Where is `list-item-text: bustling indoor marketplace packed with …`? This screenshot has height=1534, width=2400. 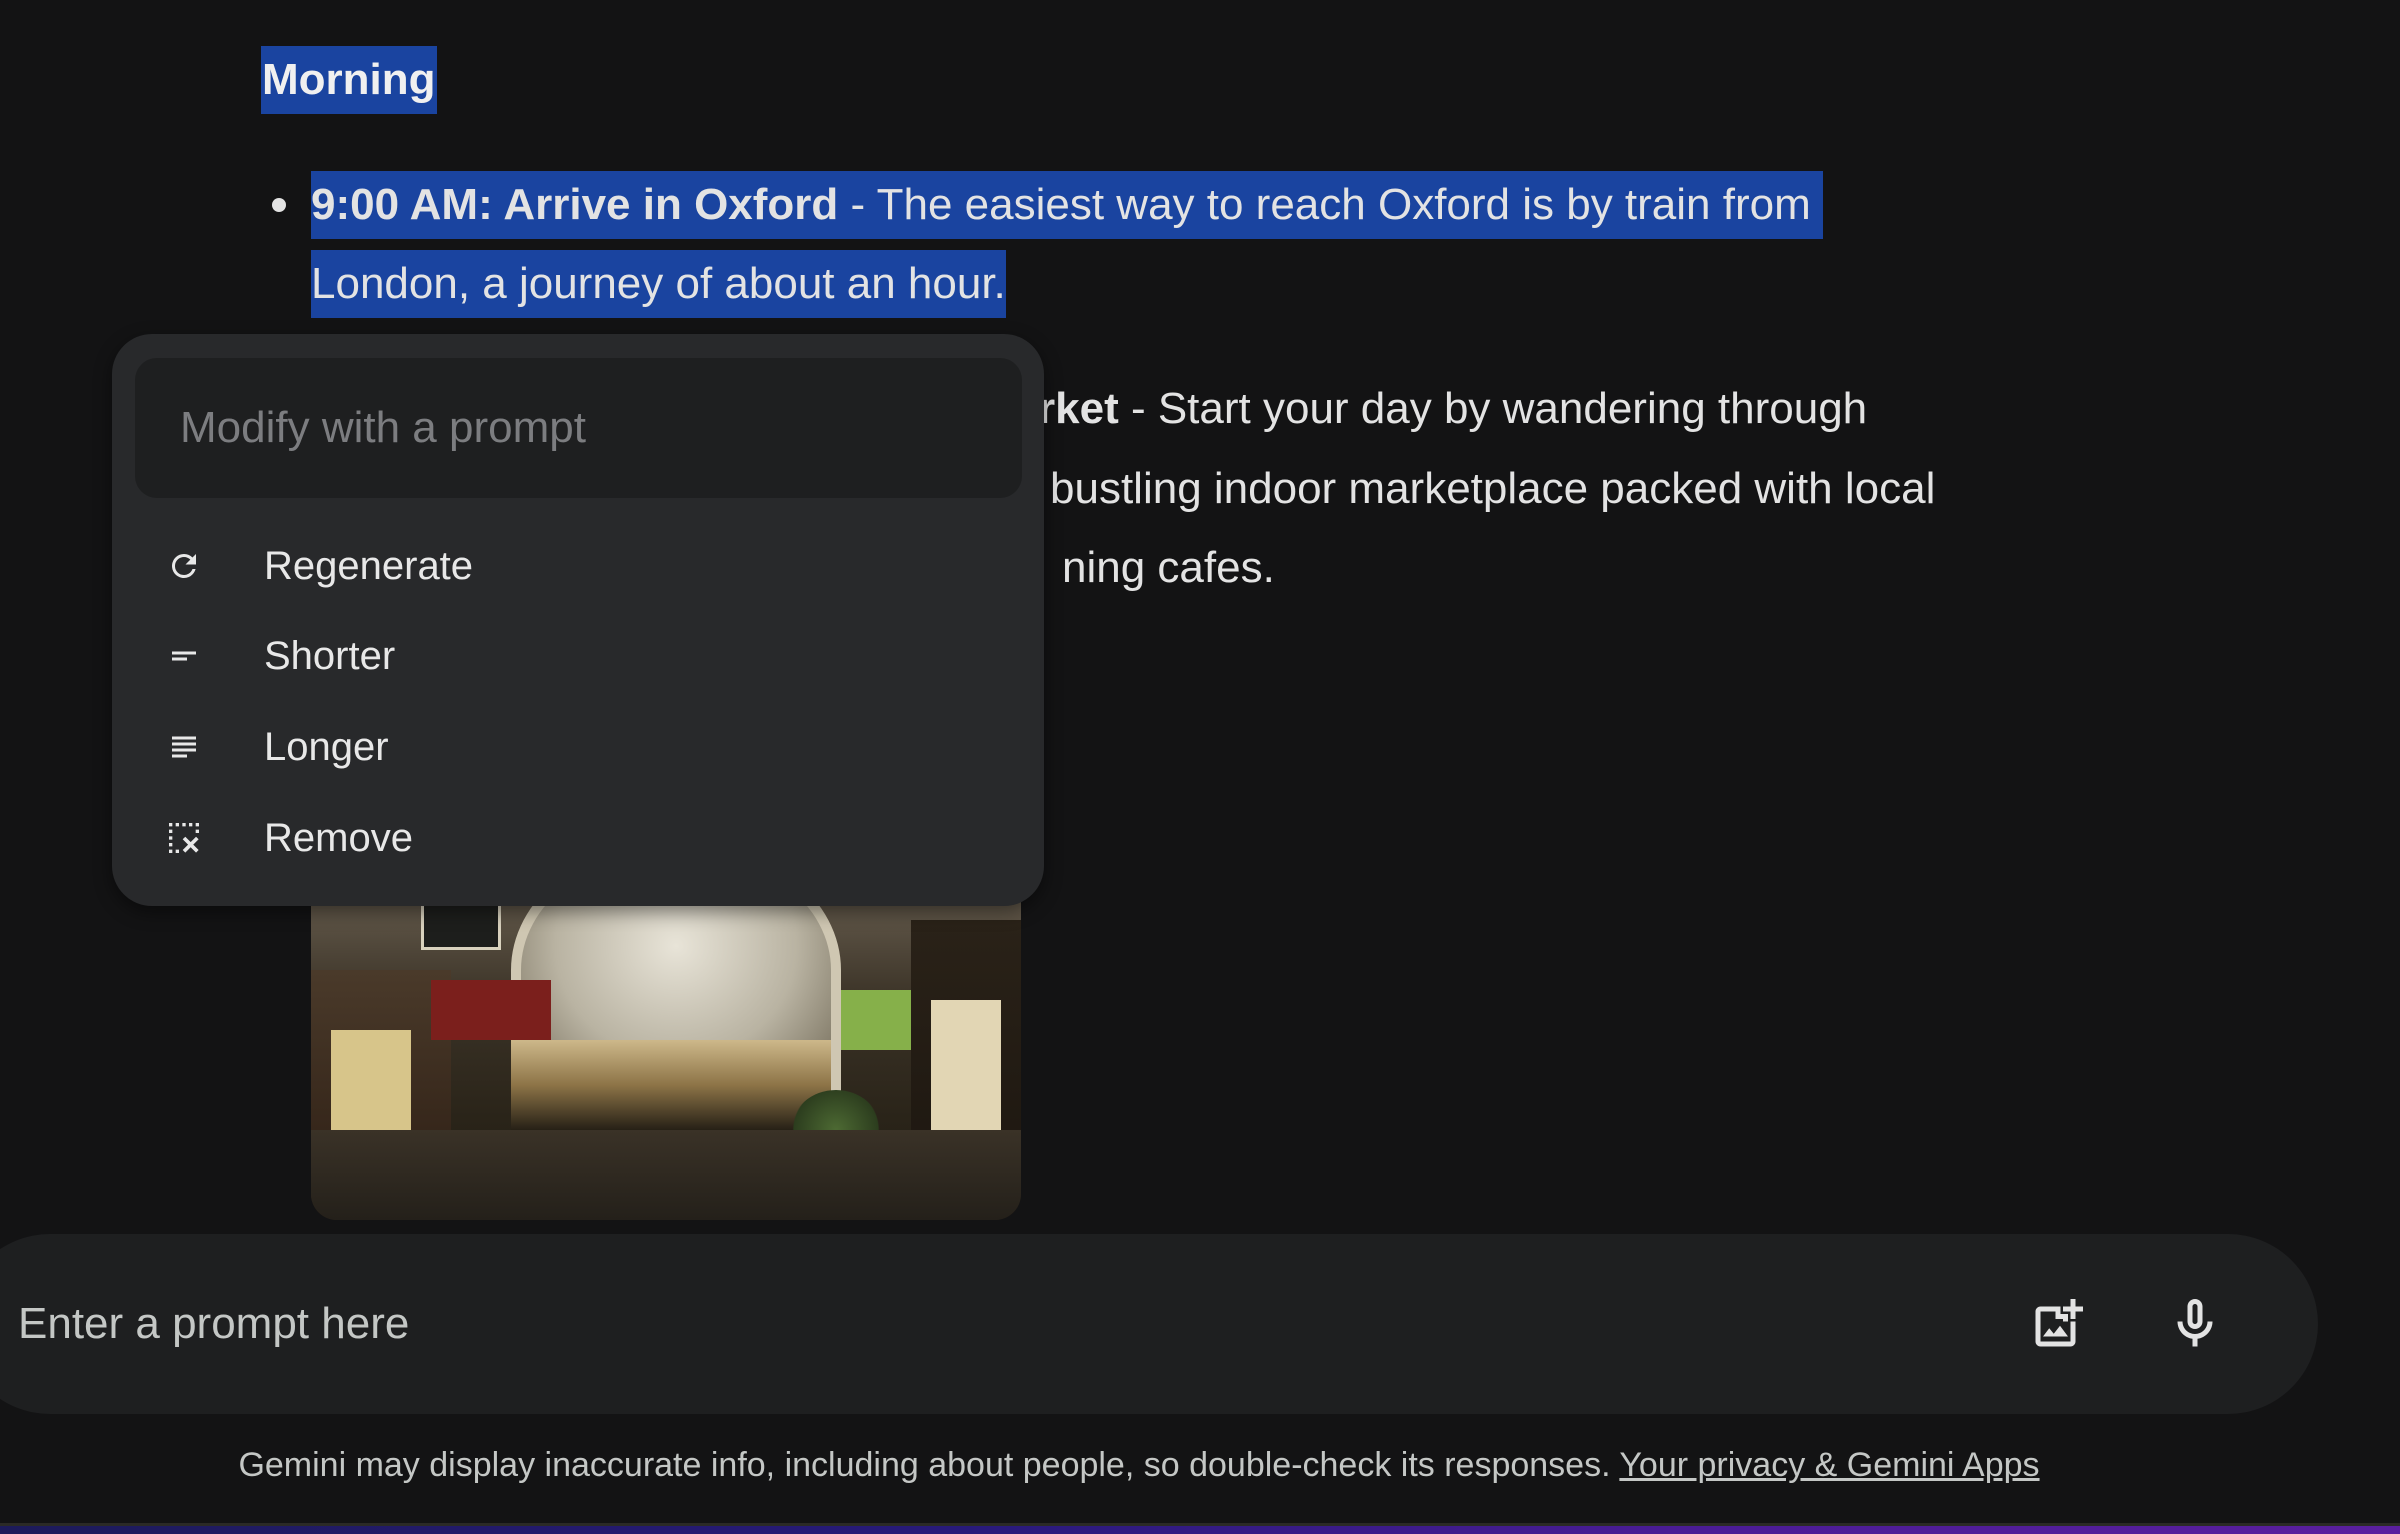 list-item-text: bustling indoor marketplace packed with … is located at coordinates (1493, 488).